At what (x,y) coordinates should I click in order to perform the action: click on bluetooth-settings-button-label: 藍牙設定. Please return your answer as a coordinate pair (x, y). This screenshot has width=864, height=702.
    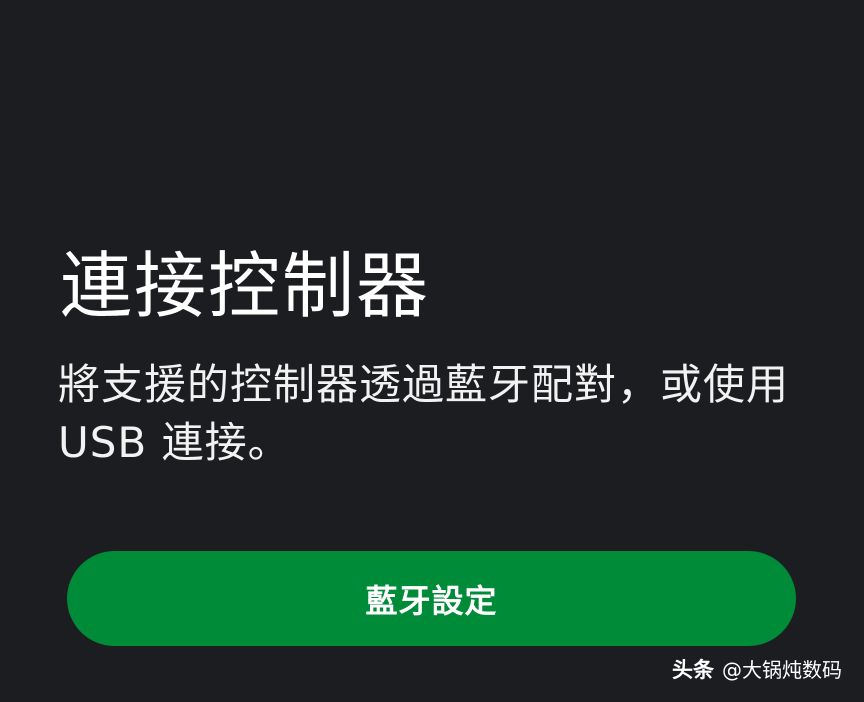
    Looking at the image, I should click on (431, 600).